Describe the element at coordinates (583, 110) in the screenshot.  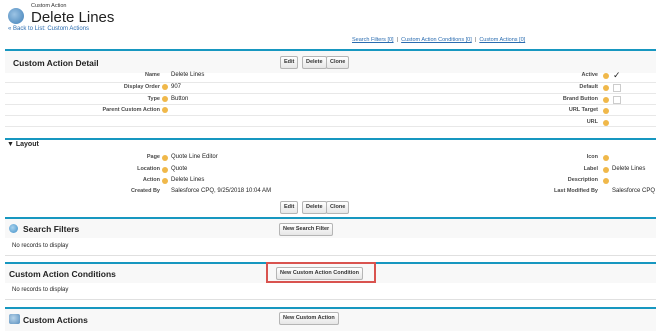
I see `field-label-url-target: URL Target` at that location.